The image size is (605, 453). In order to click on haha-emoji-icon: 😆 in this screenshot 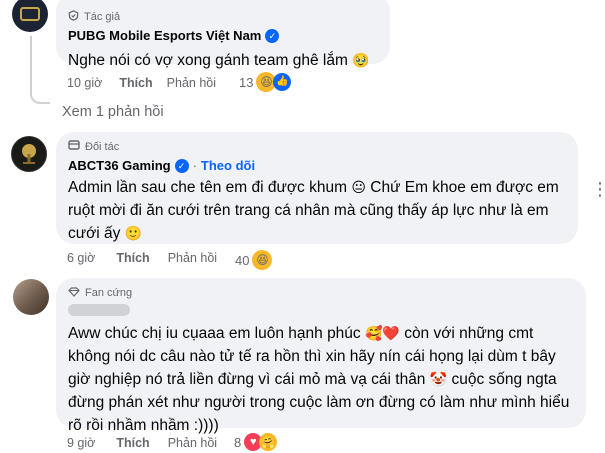, I will do `click(262, 260)`.